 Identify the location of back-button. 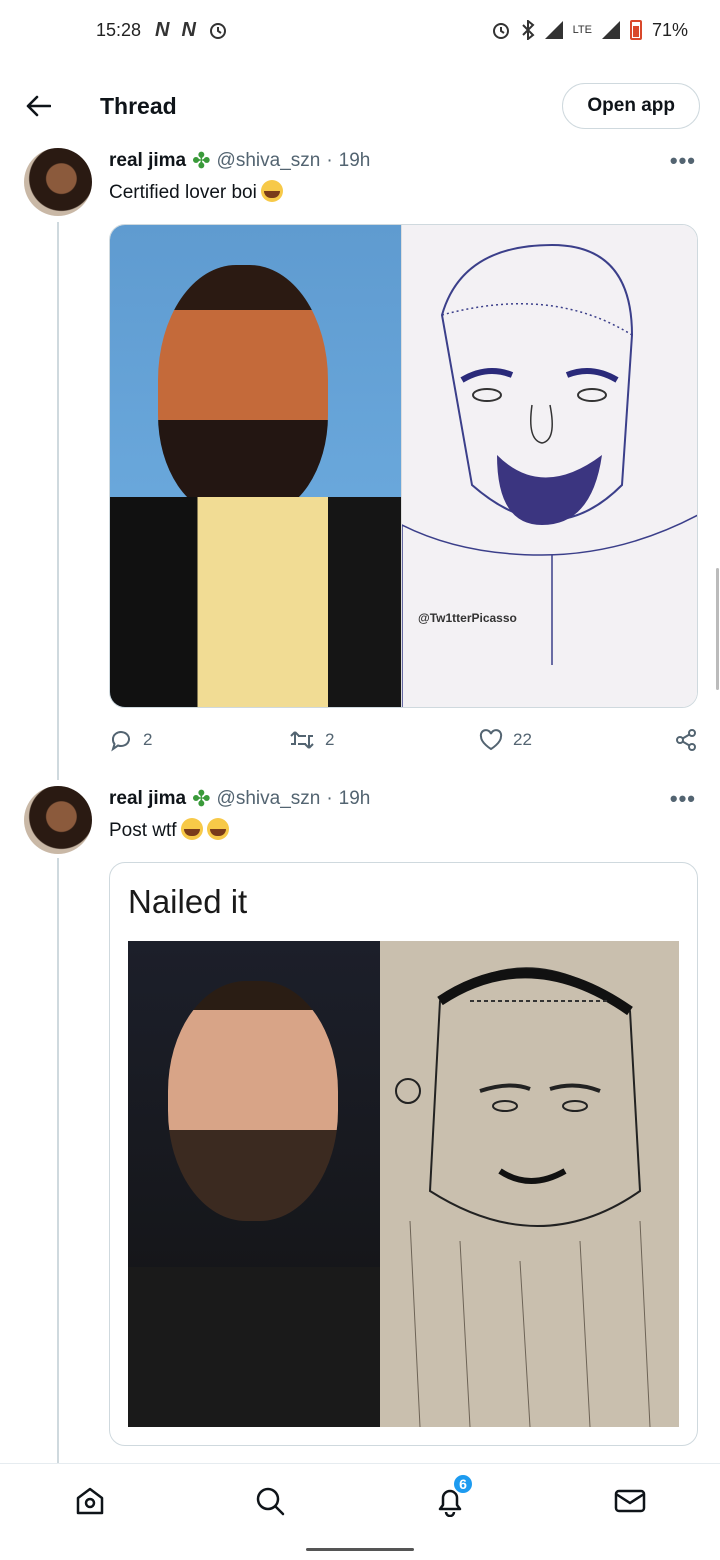
(38, 106).